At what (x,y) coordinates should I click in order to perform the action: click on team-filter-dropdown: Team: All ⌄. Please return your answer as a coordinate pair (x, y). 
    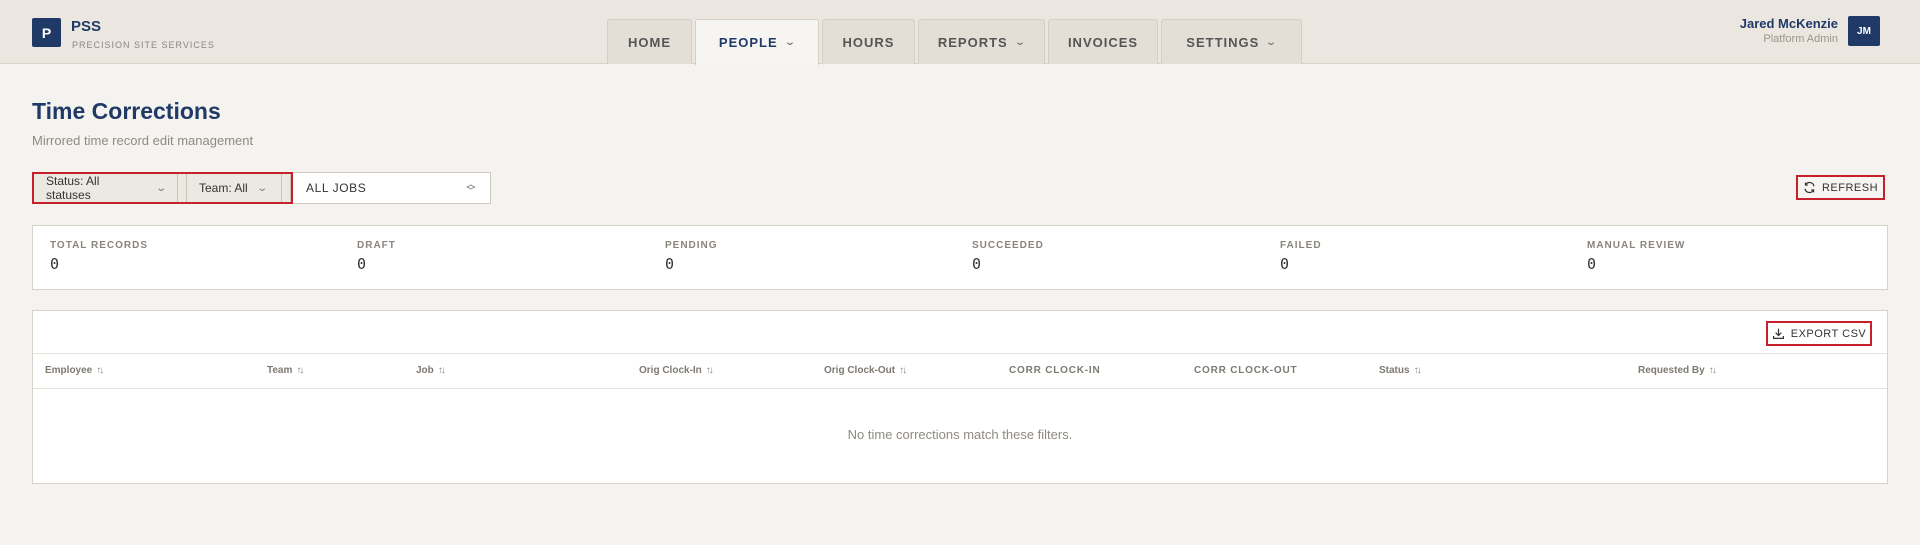
    Looking at the image, I should click on (234, 188).